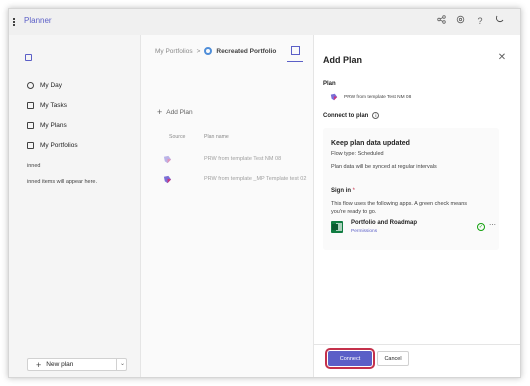 The image size is (530, 386). I want to click on sidebar-item-my-tasks: My Tasks, so click(47, 105).